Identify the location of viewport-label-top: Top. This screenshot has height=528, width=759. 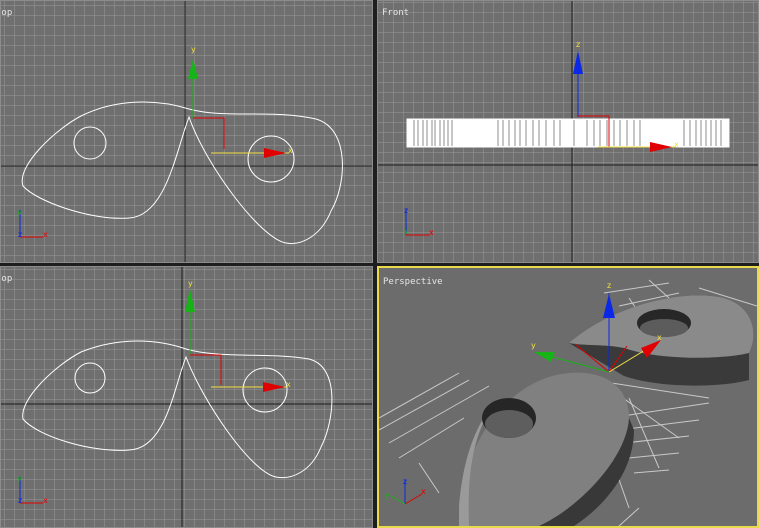
(6, 13).